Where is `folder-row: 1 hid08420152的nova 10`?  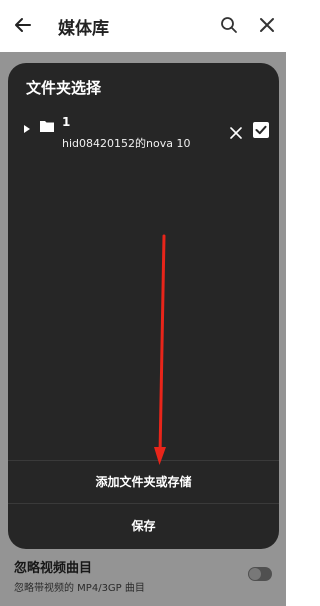
folder-row: 1 hid08420152的nova 10 is located at coordinates (143, 135).